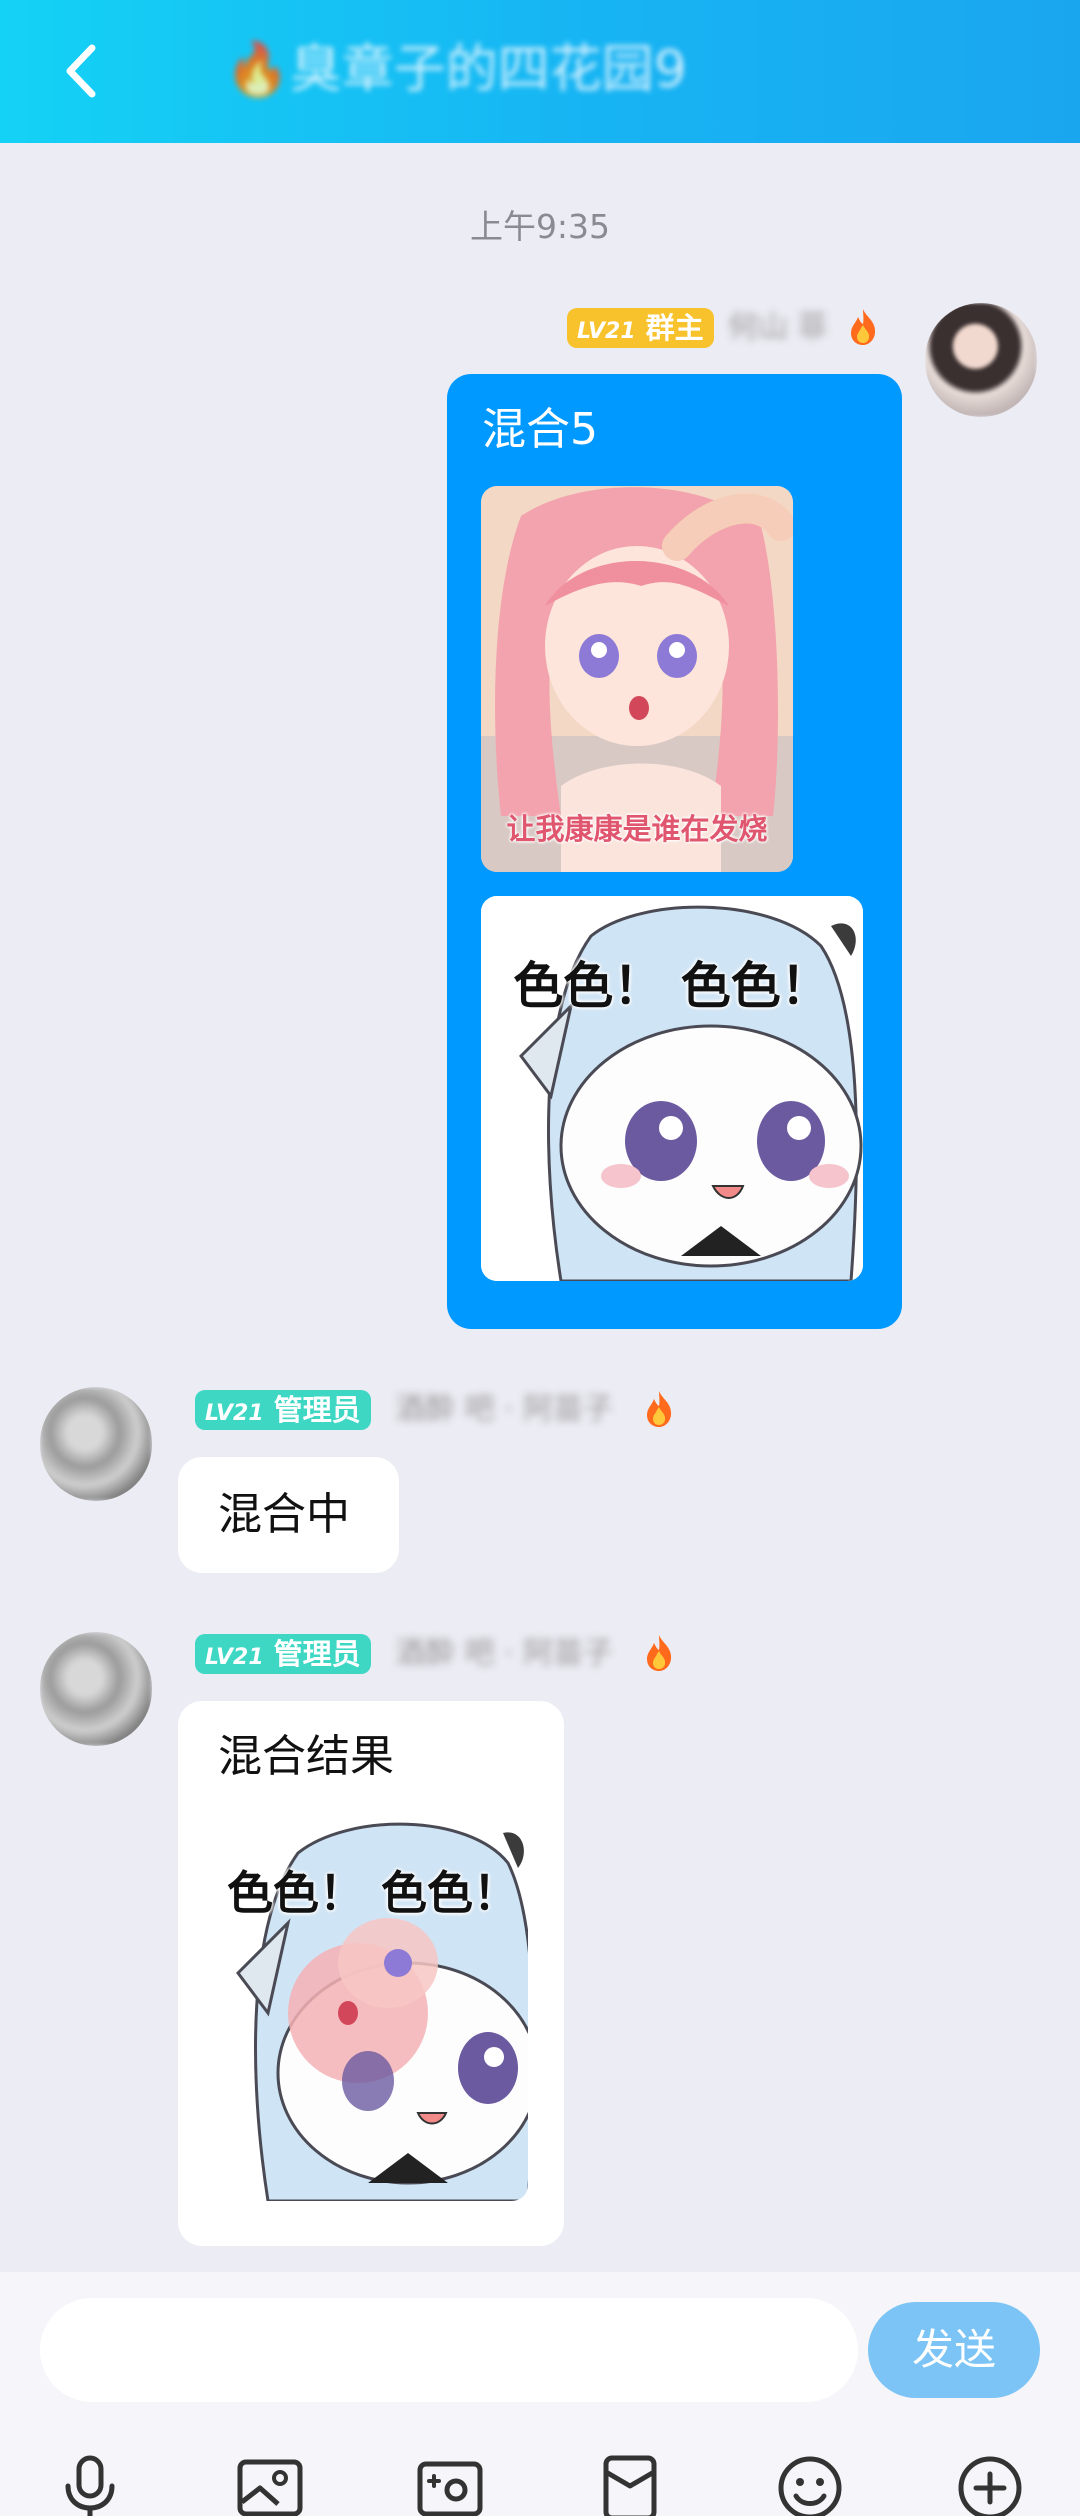  I want to click on microphone-icon, so click(90, 2484).